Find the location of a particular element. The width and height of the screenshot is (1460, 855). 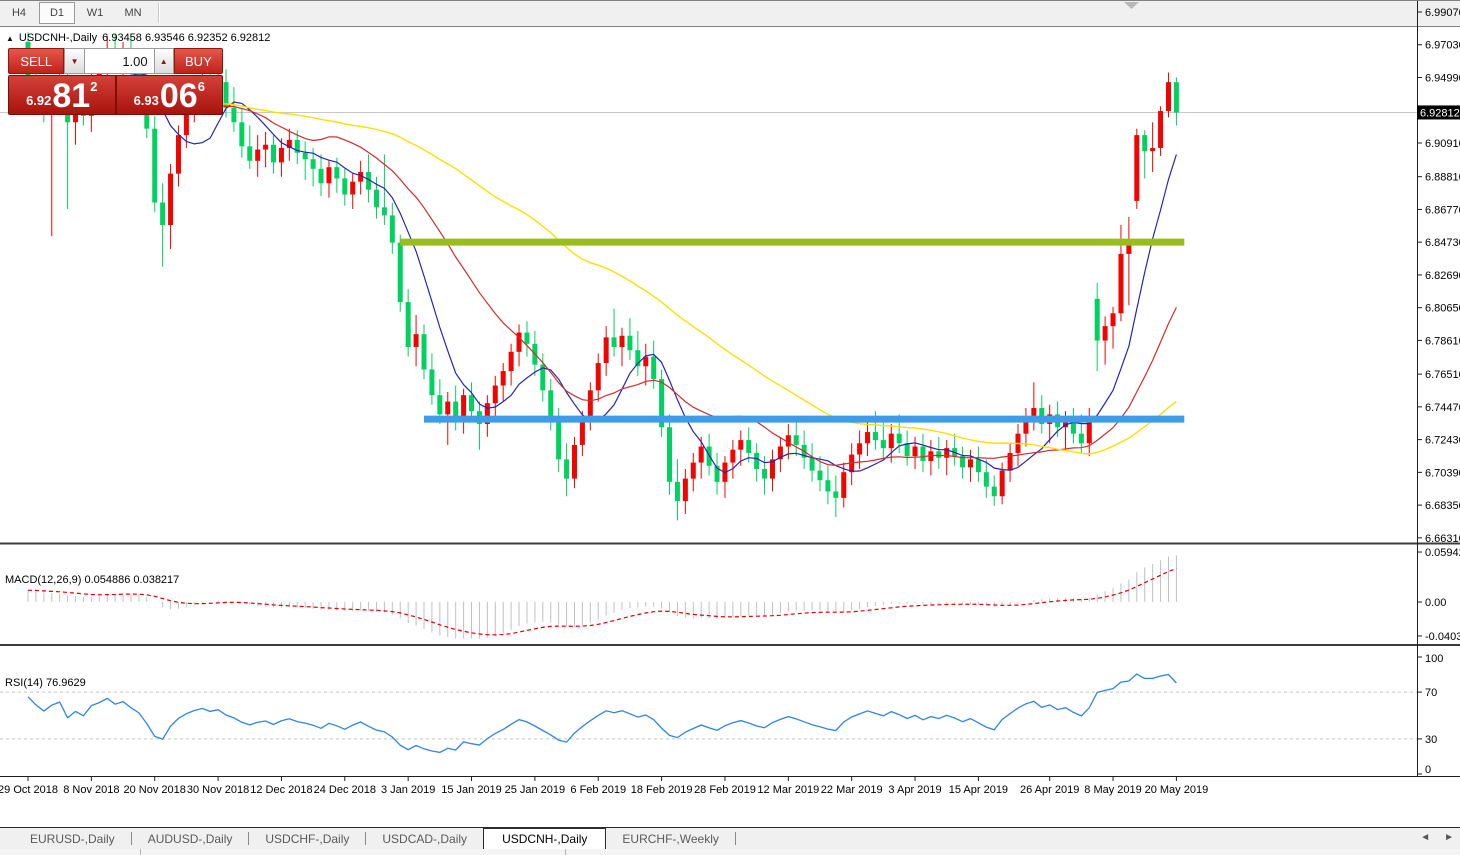

svg-text: 6.88810 is located at coordinates (1442, 178).